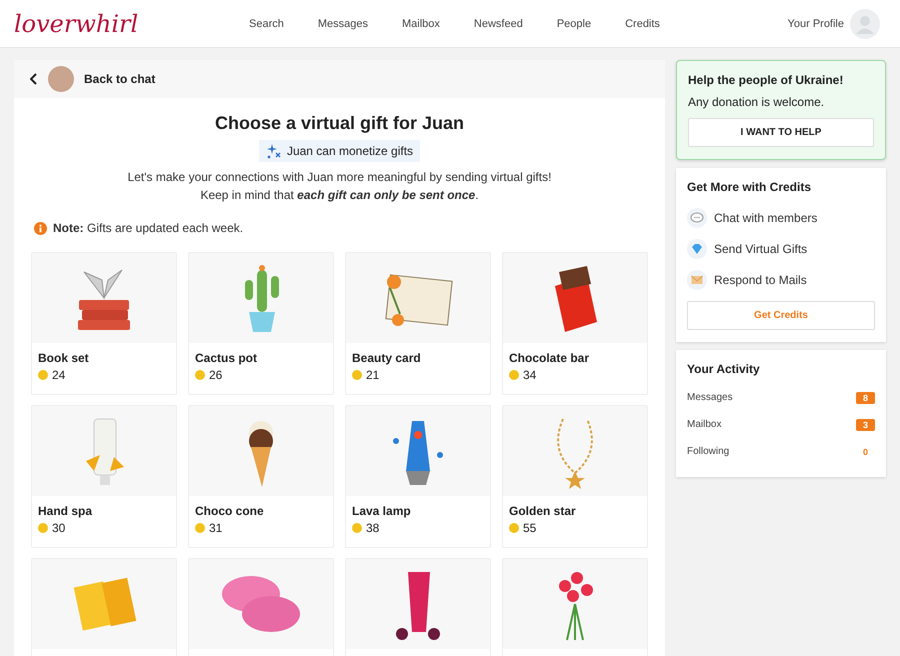  Describe the element at coordinates (215, 375) in the screenshot. I see `gift-price: 26` at that location.